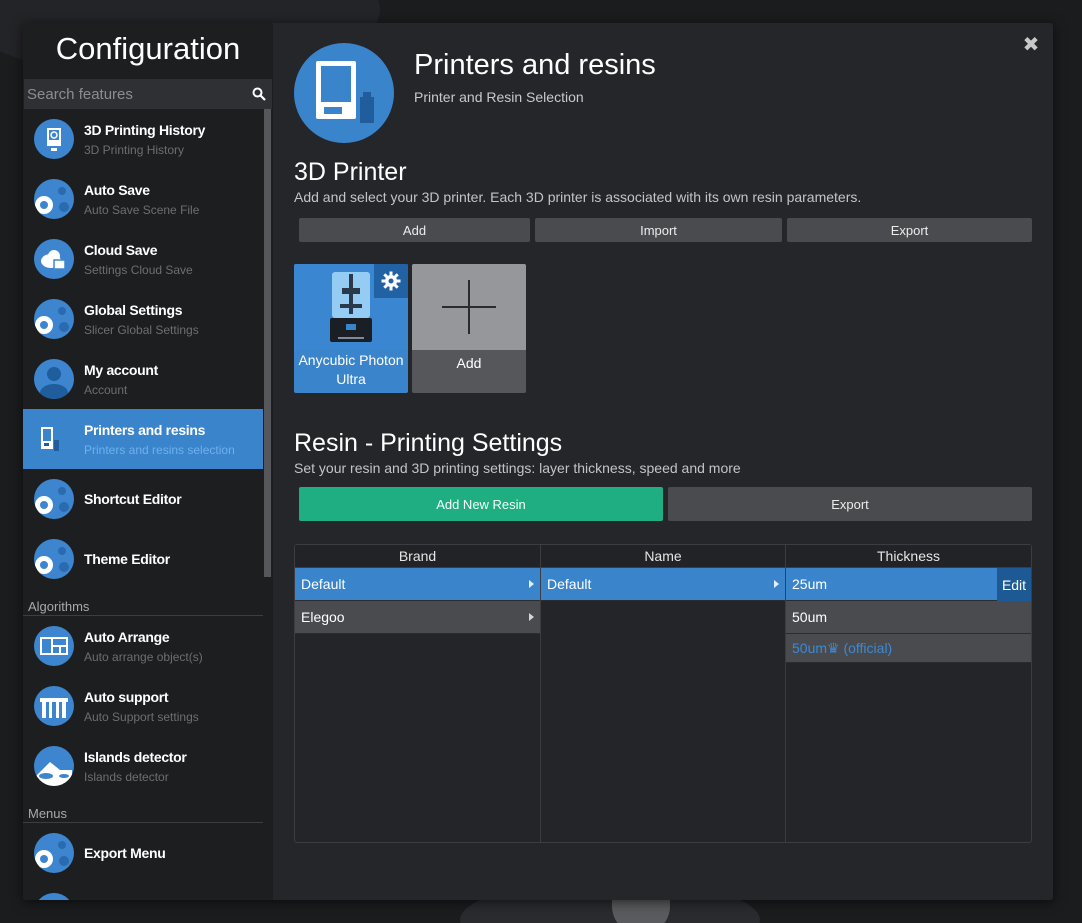 The height and width of the screenshot is (923, 1082). Describe the element at coordinates (842, 647) in the screenshot. I see `thickness-label-official: 50um♛ (official)` at that location.